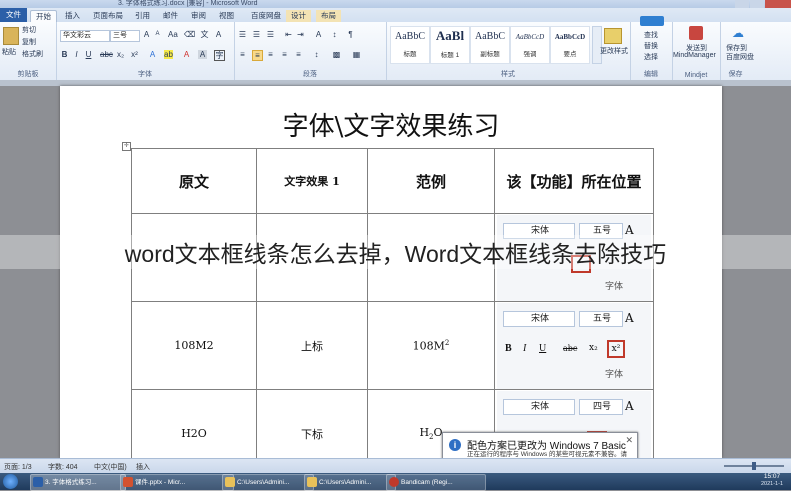 The height and width of the screenshot is (491, 791). Describe the element at coordinates (32, 54) in the screenshot. I see `format-painter-button: 格式刷` at that location.